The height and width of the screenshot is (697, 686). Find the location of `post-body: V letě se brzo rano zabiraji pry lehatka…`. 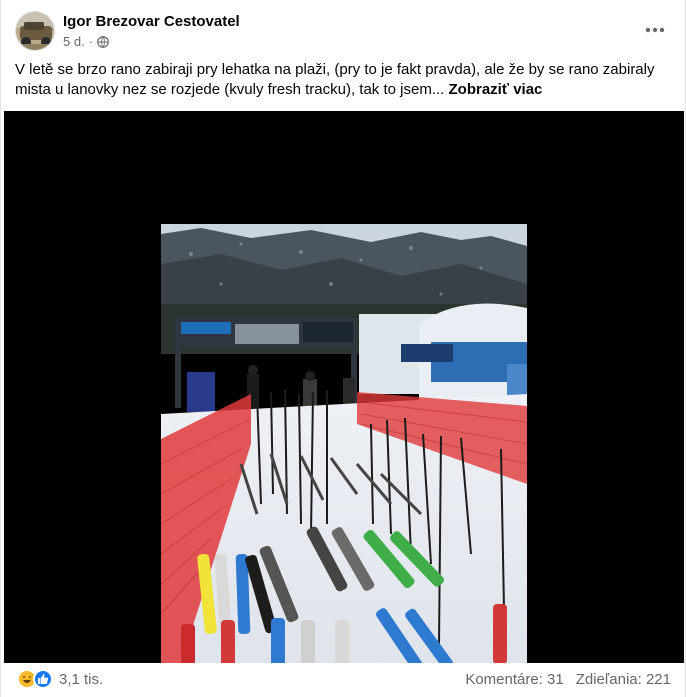

post-body: V letě se brzo rano zabiraji pry lehatka… is located at coordinates (335, 79).